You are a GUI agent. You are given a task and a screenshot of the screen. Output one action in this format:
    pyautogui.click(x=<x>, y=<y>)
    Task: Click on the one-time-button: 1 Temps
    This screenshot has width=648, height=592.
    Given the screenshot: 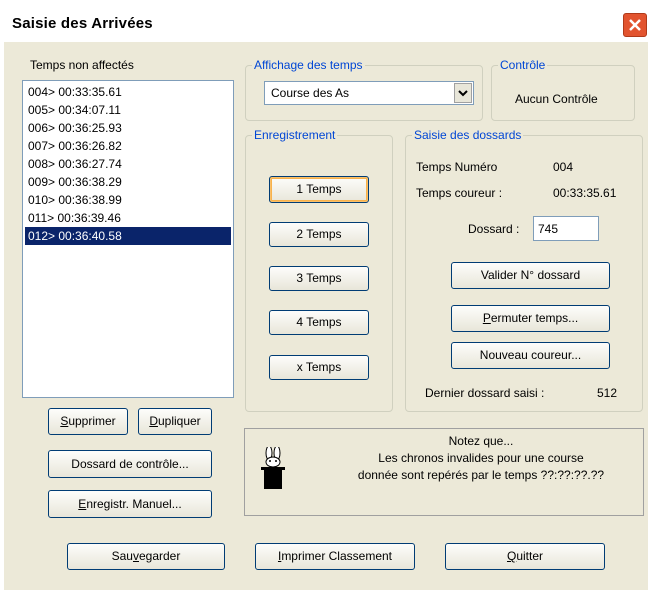 What is the action you would take?
    pyautogui.click(x=319, y=189)
    